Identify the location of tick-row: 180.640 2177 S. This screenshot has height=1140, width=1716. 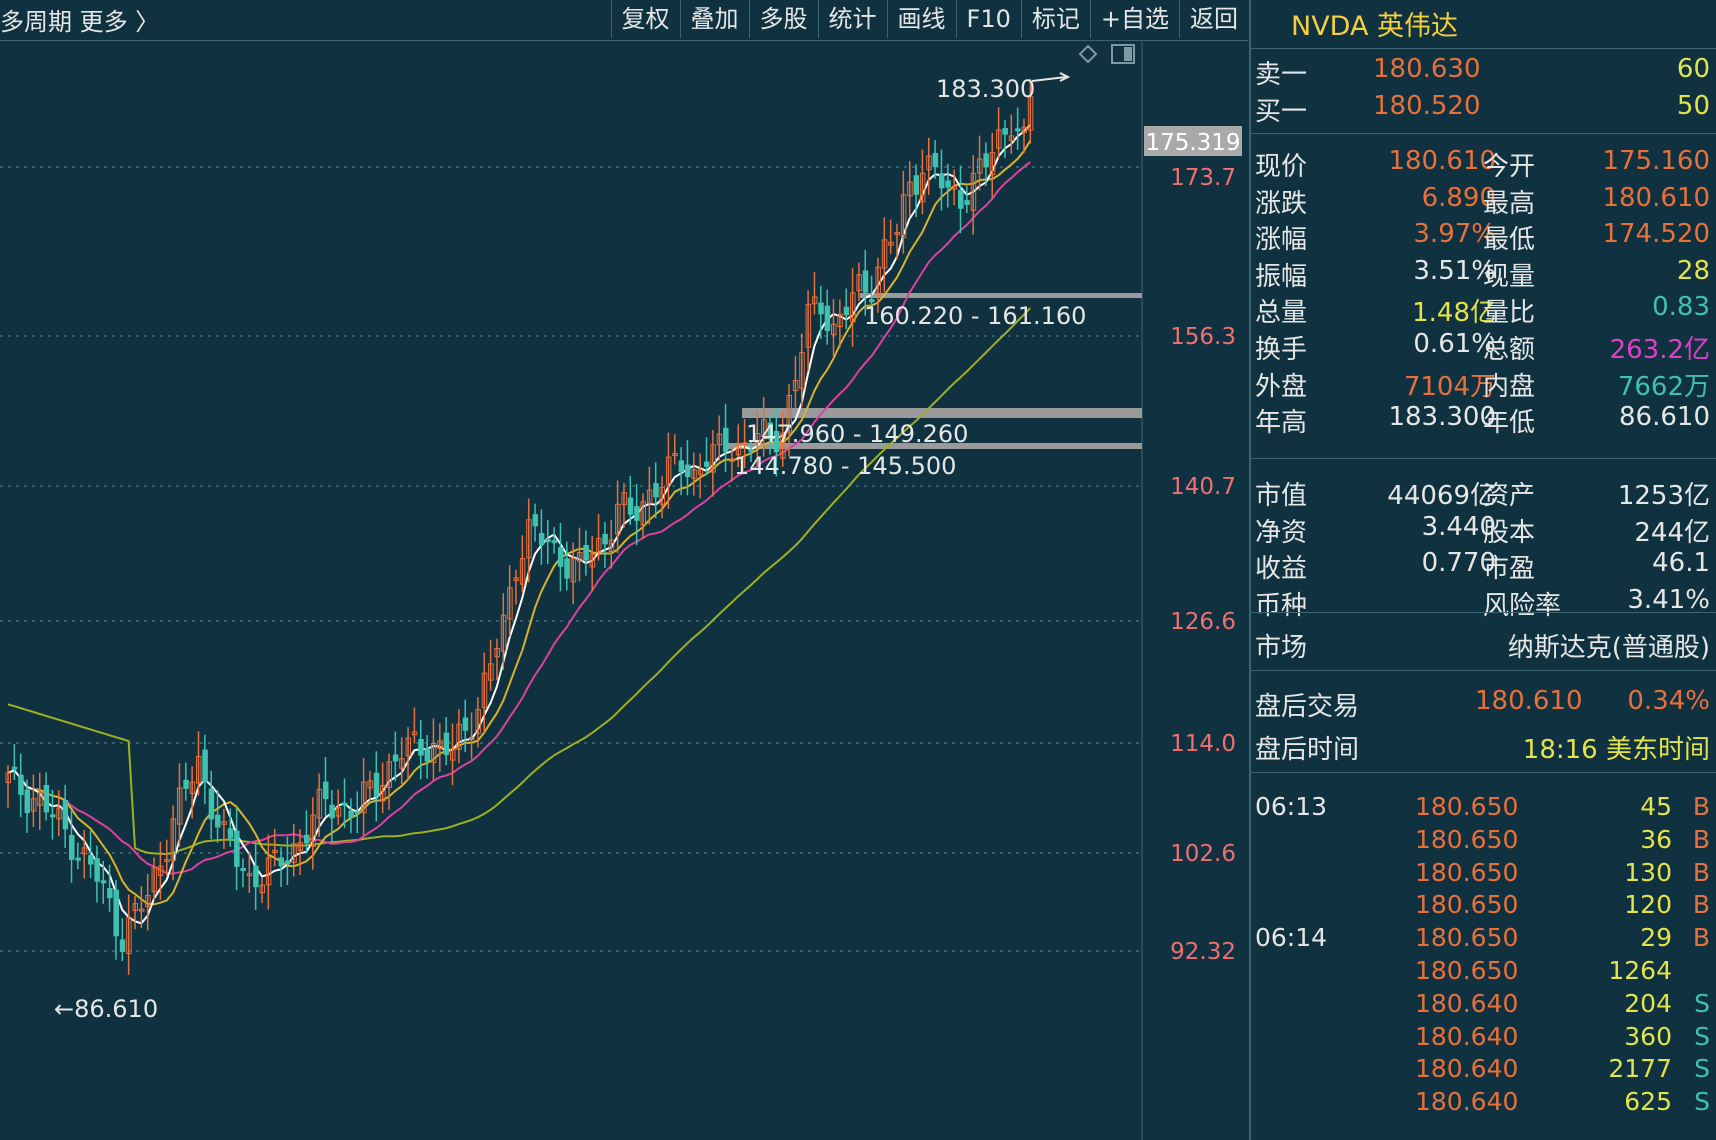
(1483, 1070).